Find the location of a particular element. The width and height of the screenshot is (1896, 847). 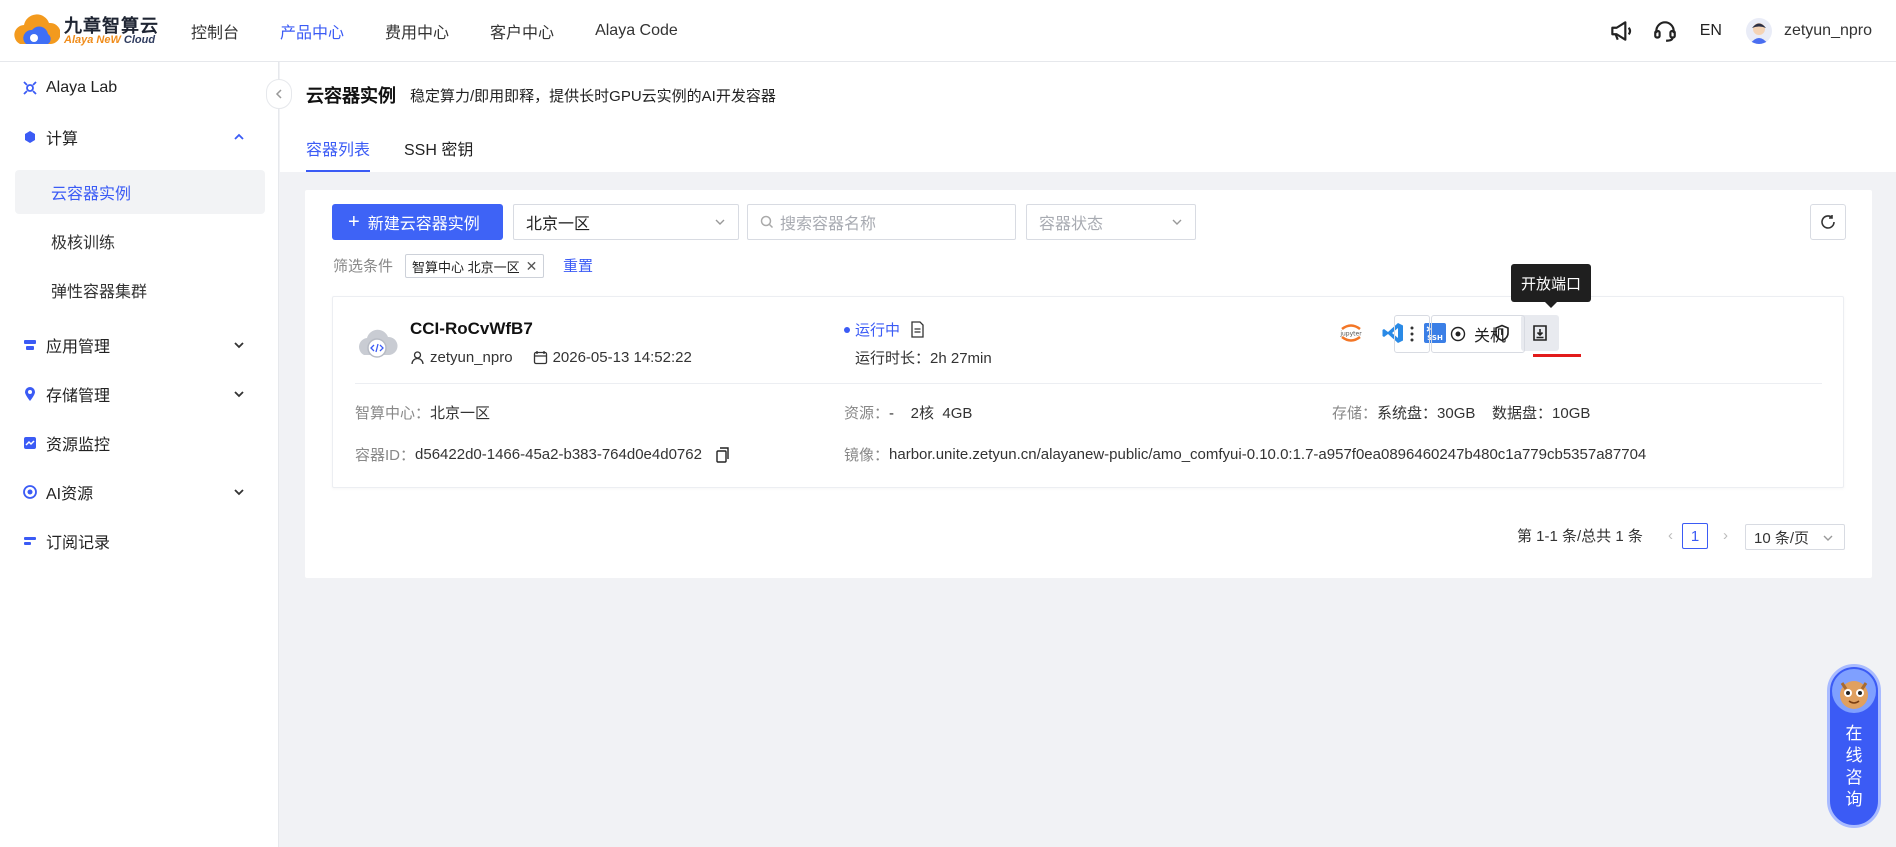

reset-filter-link: 重置 is located at coordinates (578, 265).